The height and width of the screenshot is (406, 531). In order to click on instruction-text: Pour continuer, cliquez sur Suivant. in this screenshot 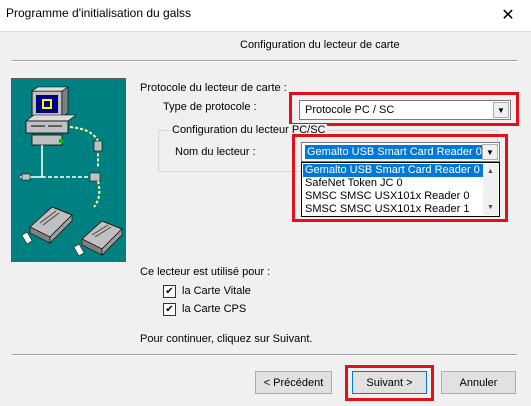, I will do `click(226, 339)`.